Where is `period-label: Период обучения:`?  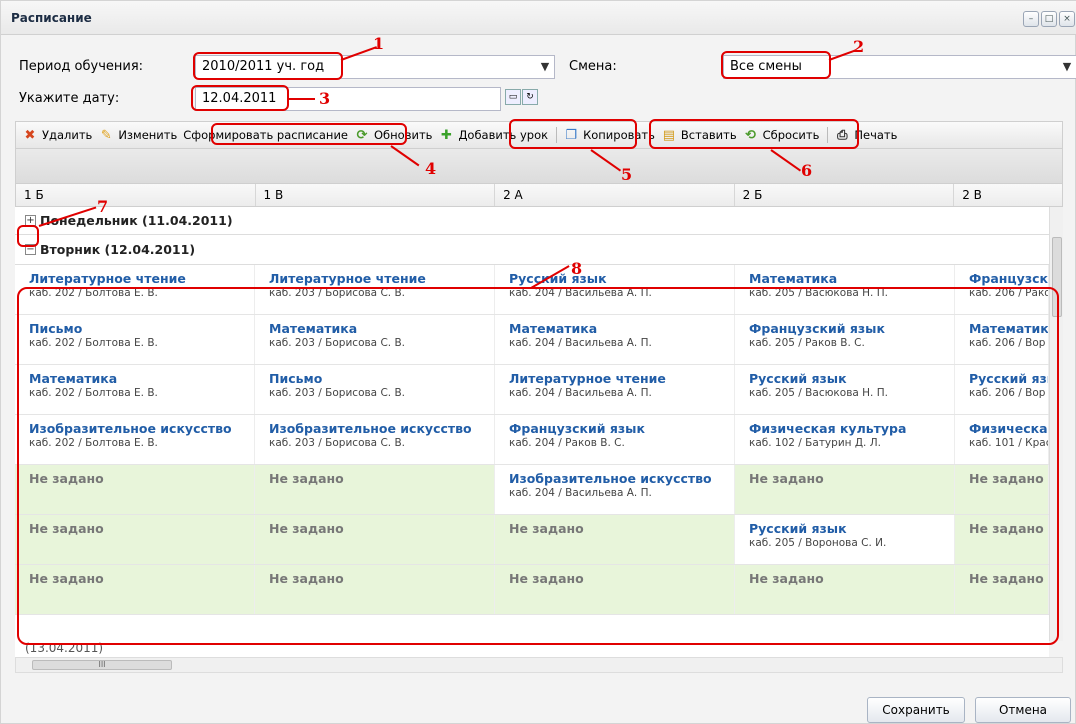 period-label: Период обучения: is located at coordinates (81, 66).